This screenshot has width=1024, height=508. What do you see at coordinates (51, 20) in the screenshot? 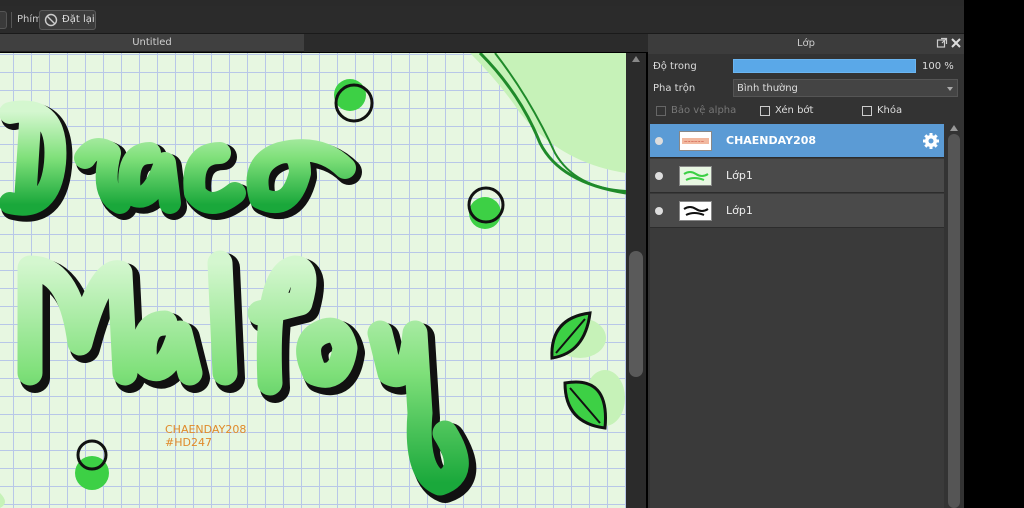
I see `prohibit-icon` at bounding box center [51, 20].